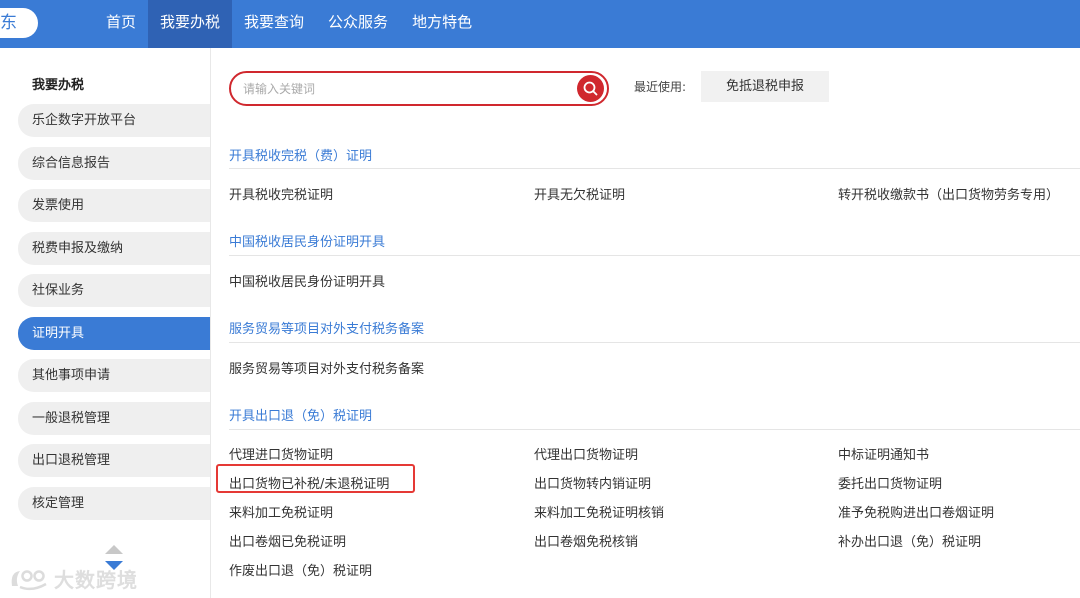 The height and width of the screenshot is (598, 1080). Describe the element at coordinates (307, 280) in the screenshot. I see `link-tax-resident-cert: 中国税收居民身份证明开具` at that location.